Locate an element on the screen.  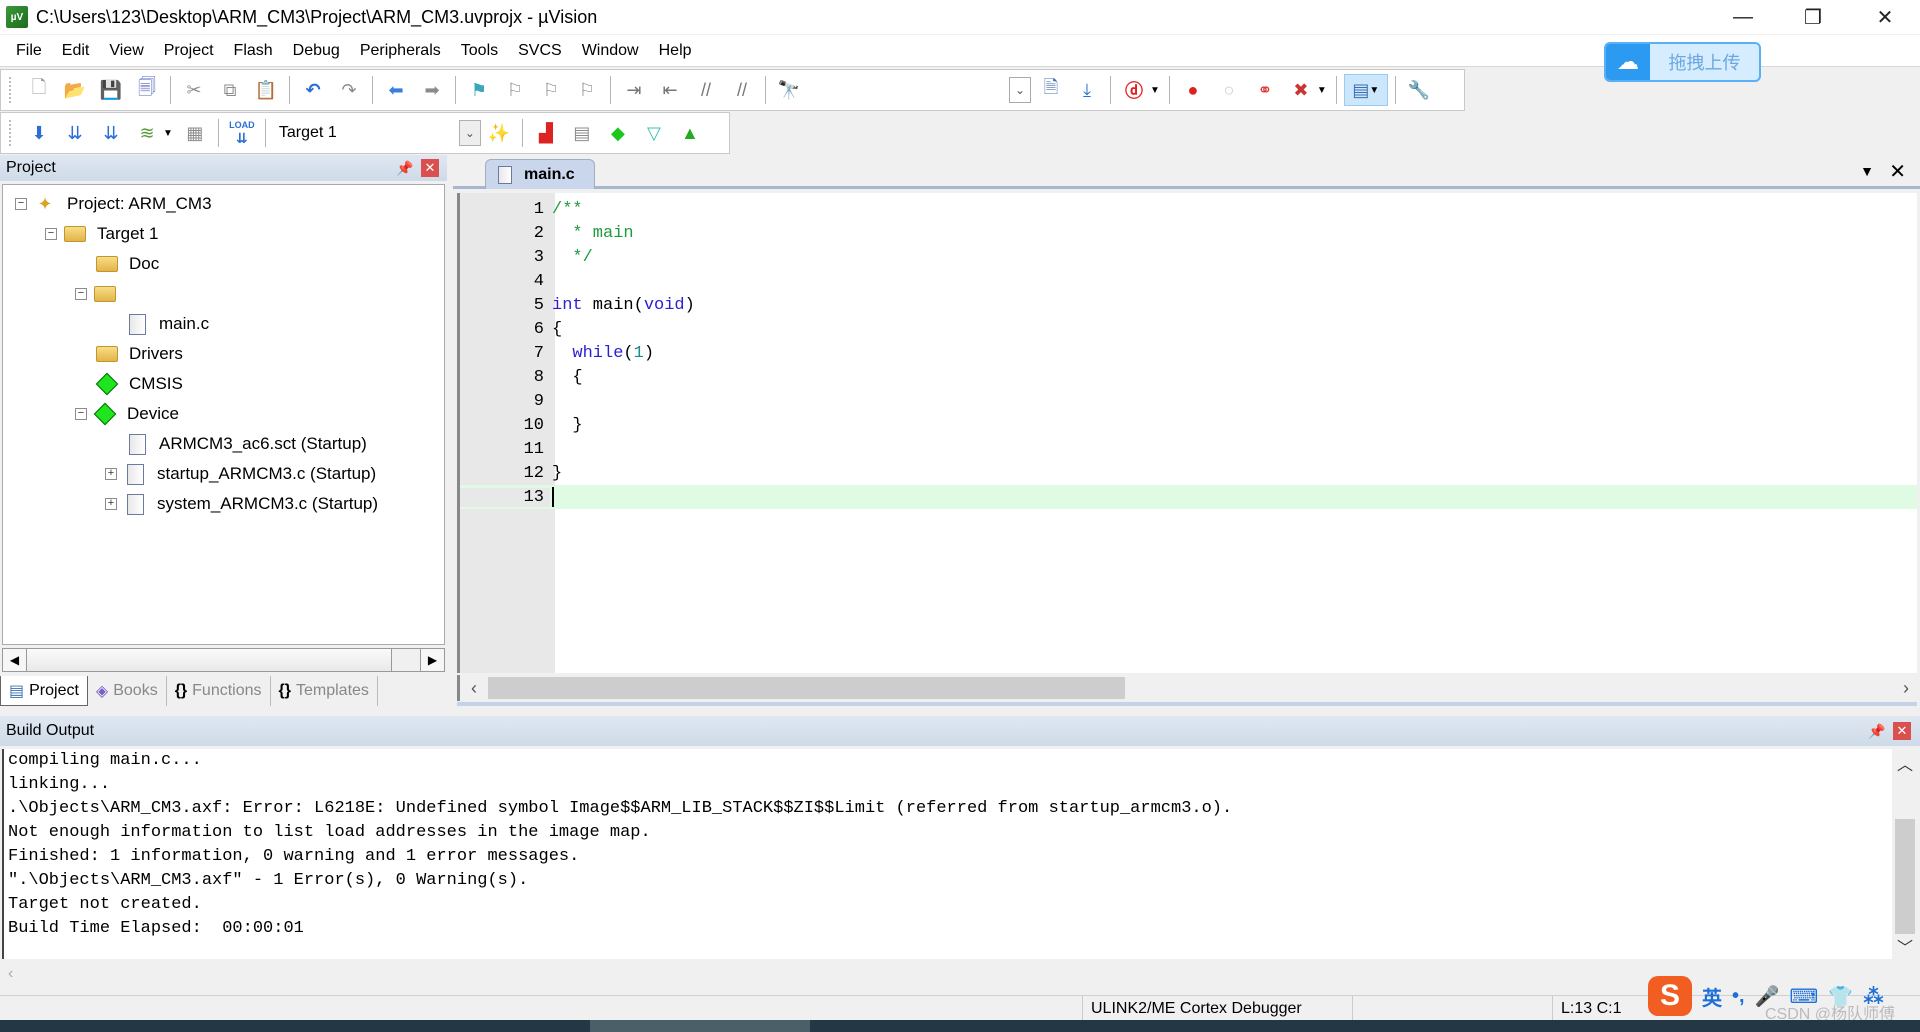
new-file-icon: 🗋 is located at coordinates (39, 90).